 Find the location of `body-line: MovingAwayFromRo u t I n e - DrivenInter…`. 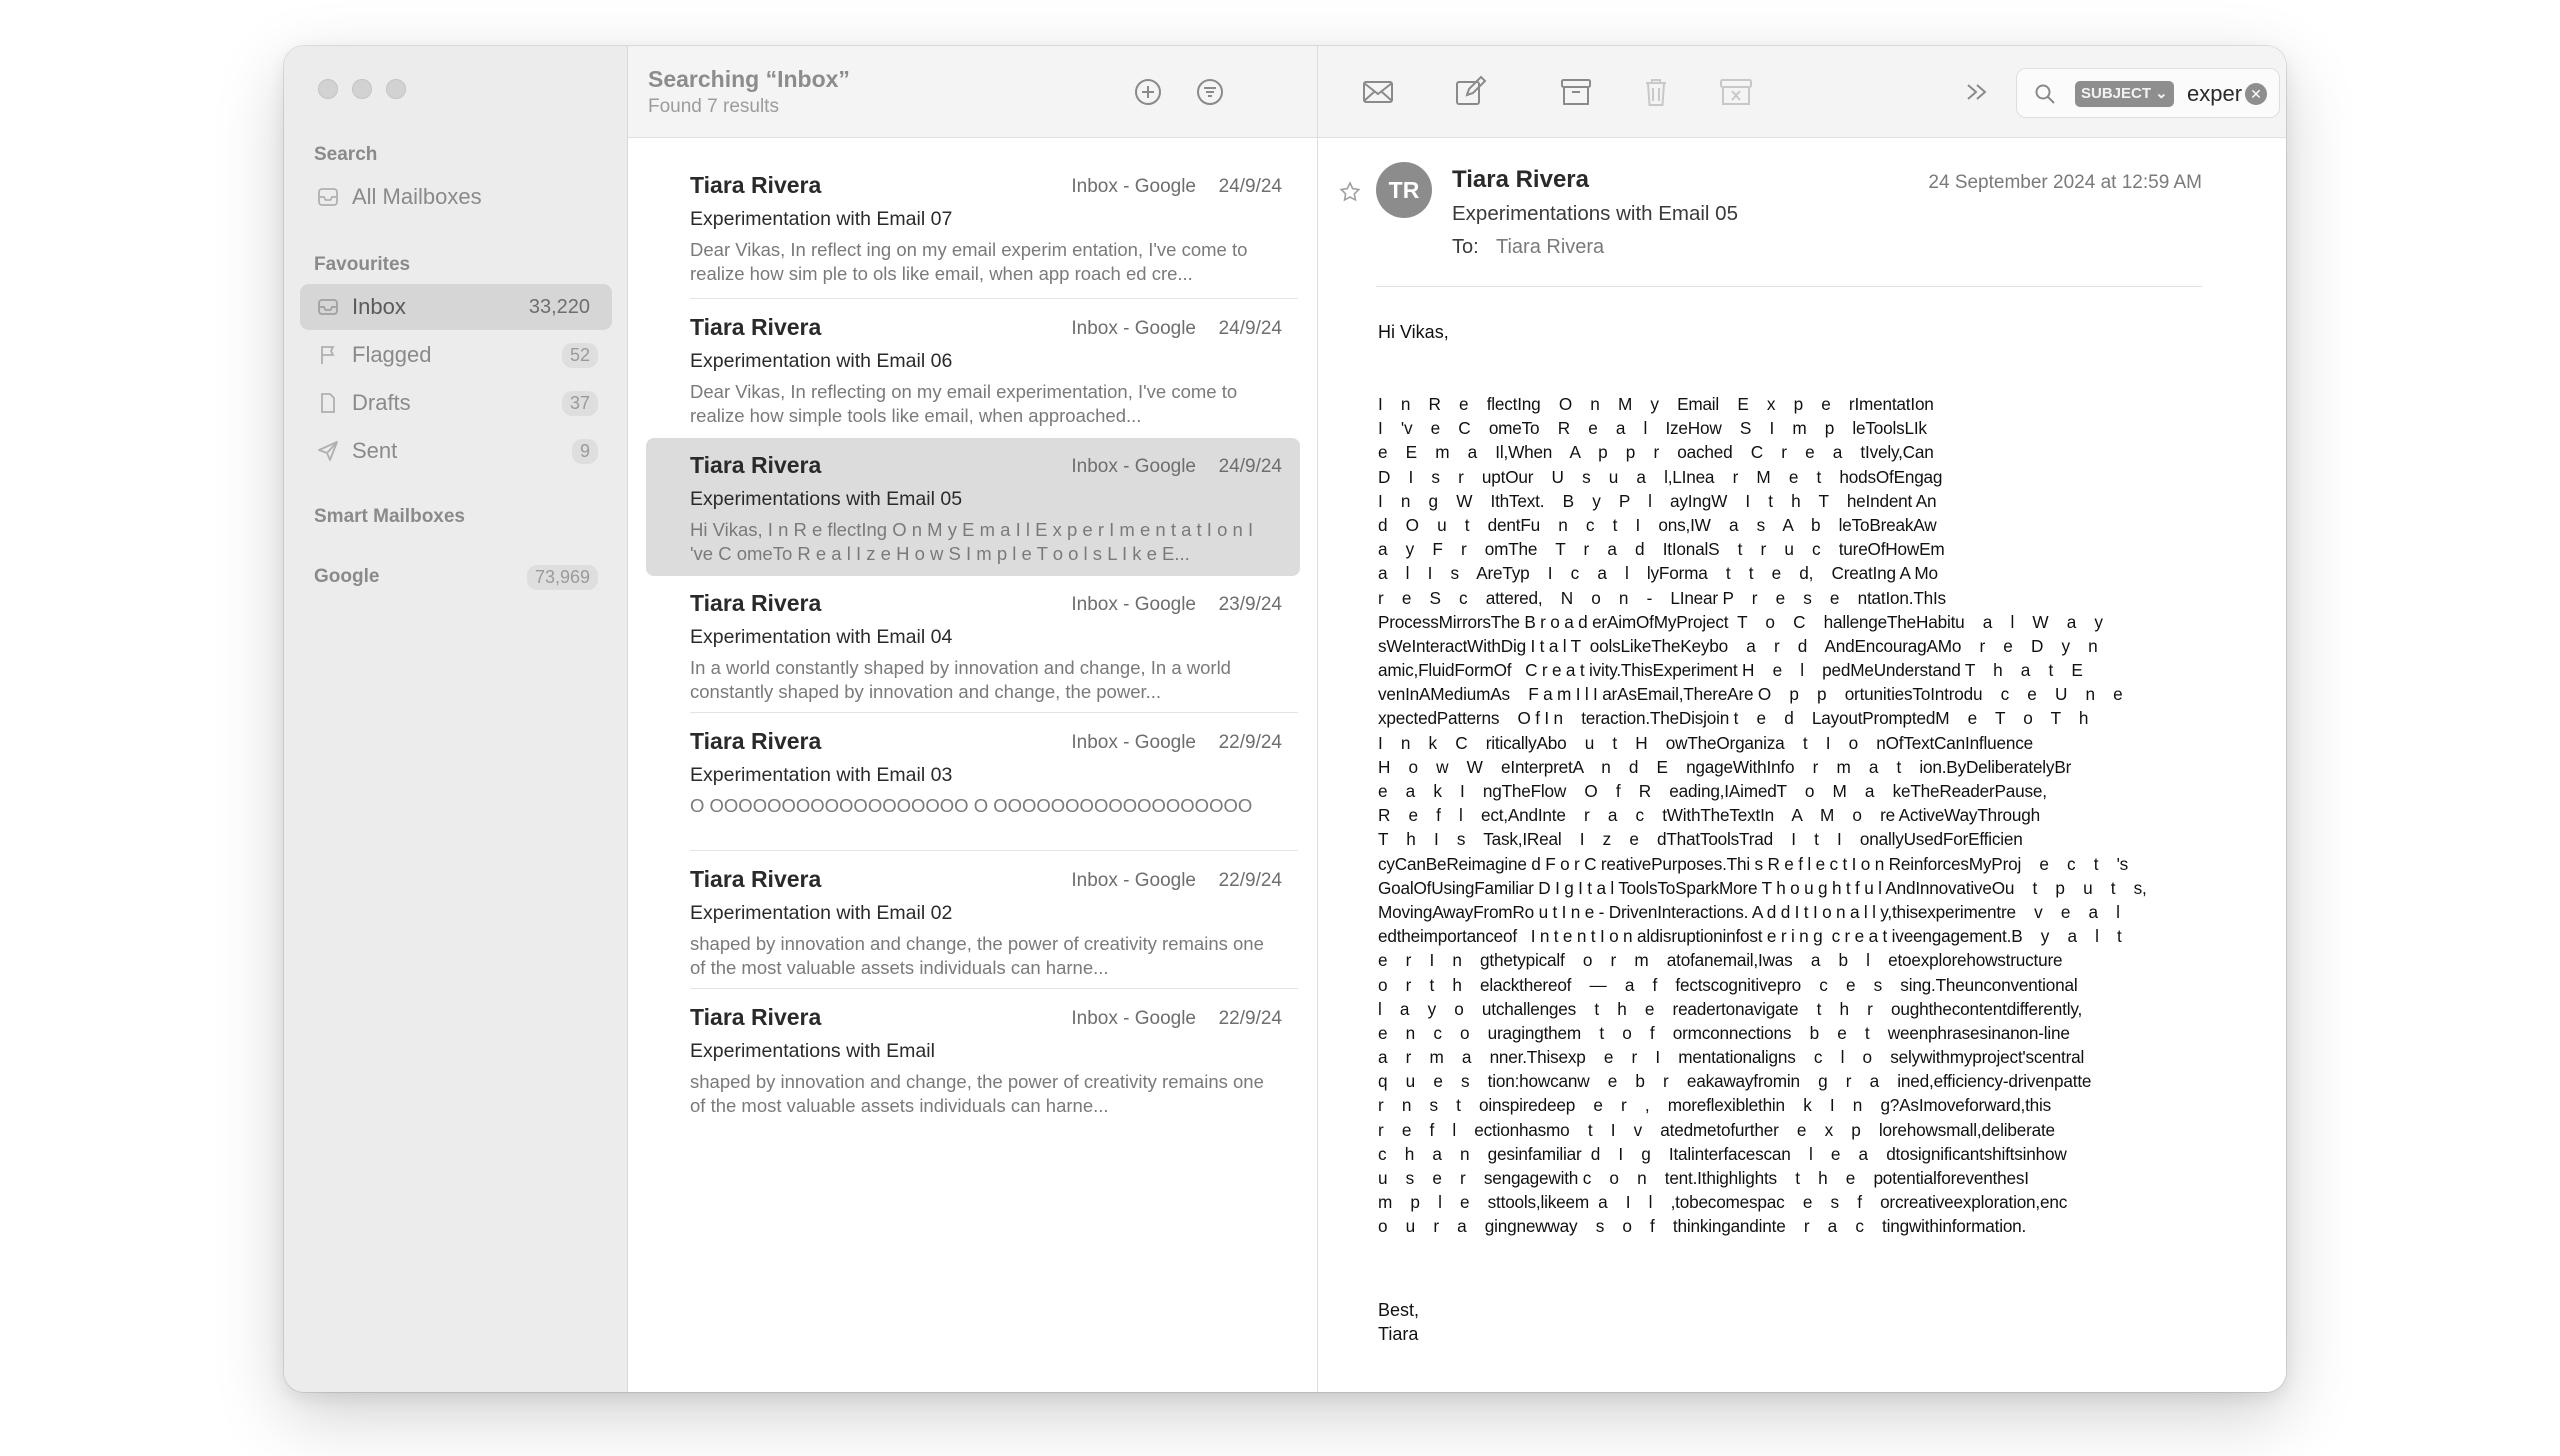

body-line: MovingAwayFromRo u t I n e - DrivenInter… is located at coordinates (1749, 911).